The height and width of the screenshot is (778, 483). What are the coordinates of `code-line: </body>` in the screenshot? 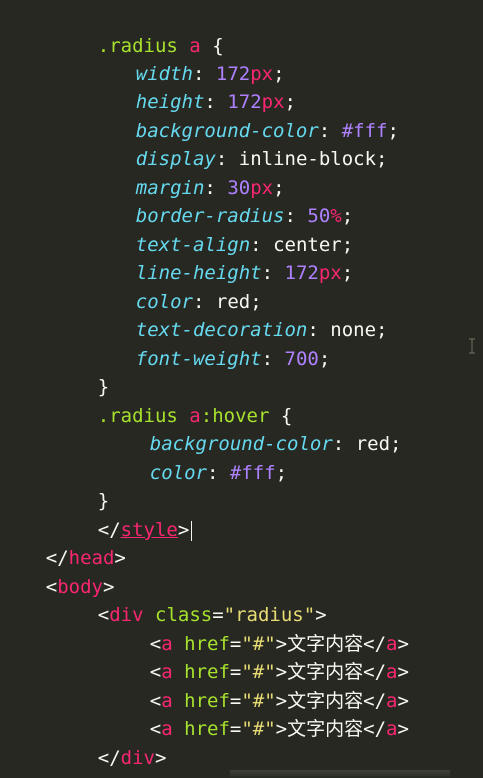 It's located at (63, 761).